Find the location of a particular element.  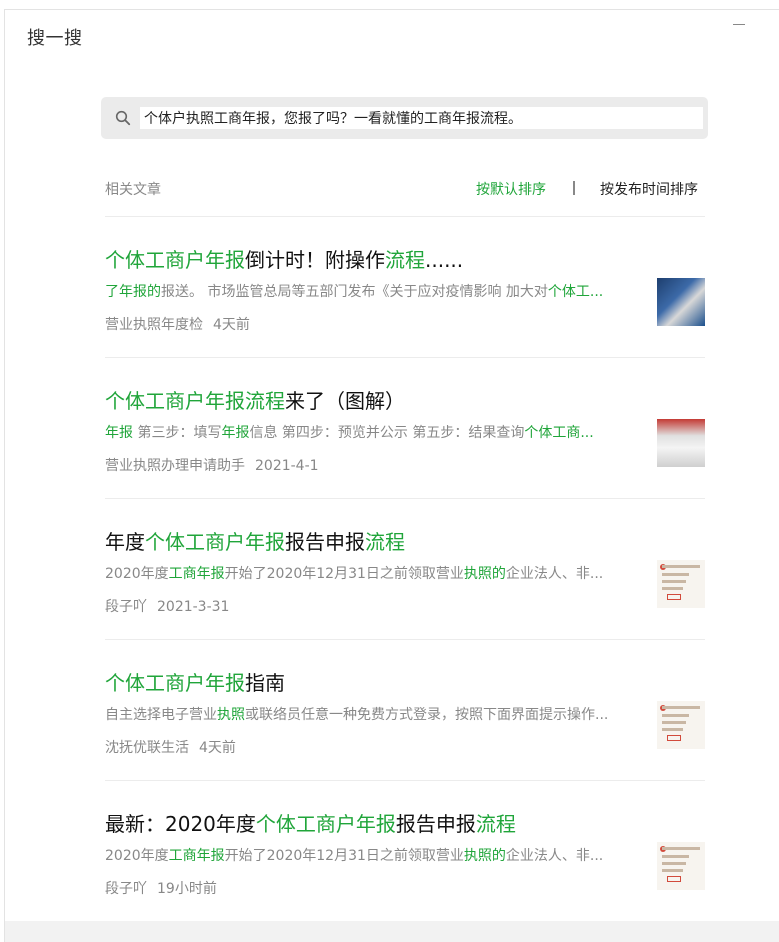

search-bar is located at coordinates (404, 118).